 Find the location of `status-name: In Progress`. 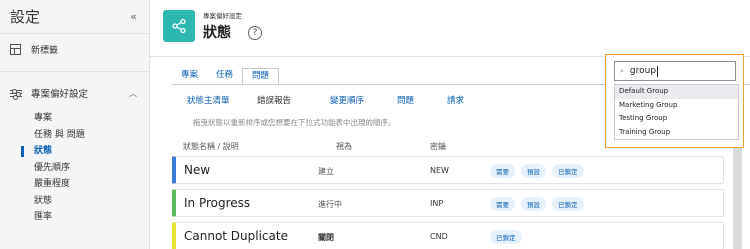

status-name: In Progress is located at coordinates (217, 203).